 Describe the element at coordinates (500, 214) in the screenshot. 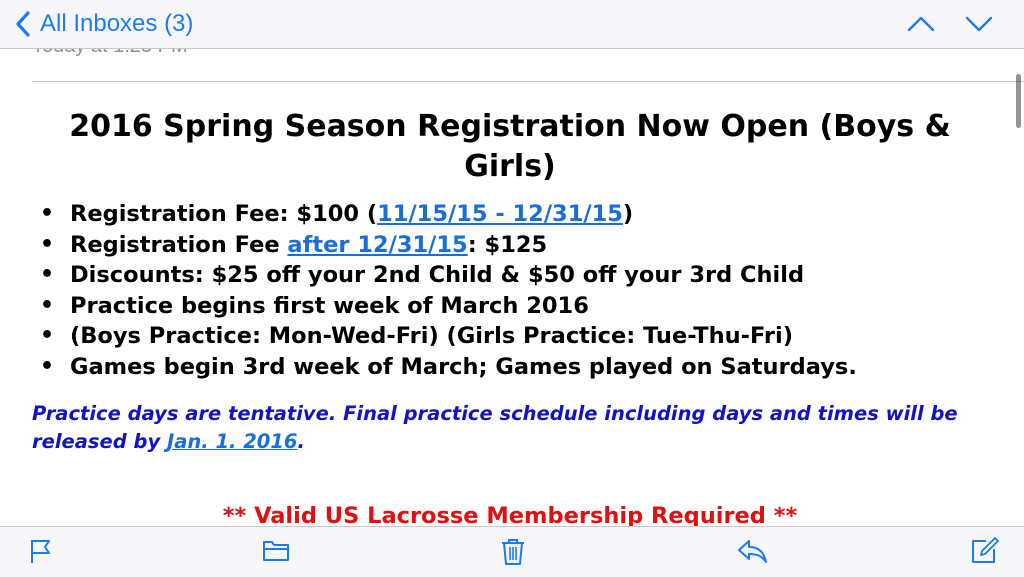

I see `registration-dates-link: 11/15/15 - 12/31/15` at that location.